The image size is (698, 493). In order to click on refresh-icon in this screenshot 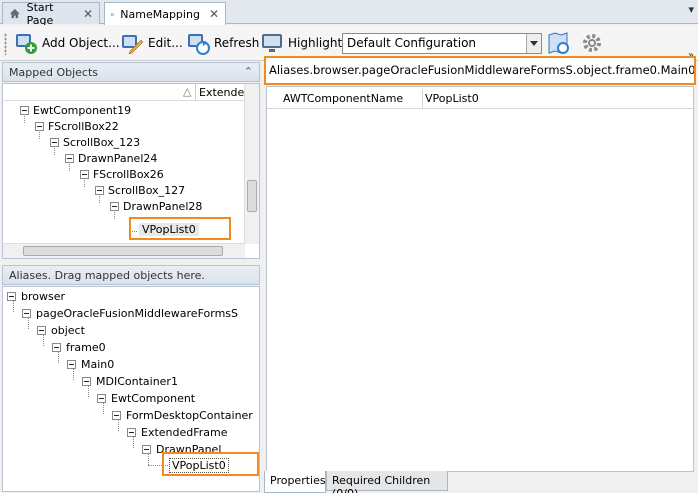, I will do `click(199, 44)`.